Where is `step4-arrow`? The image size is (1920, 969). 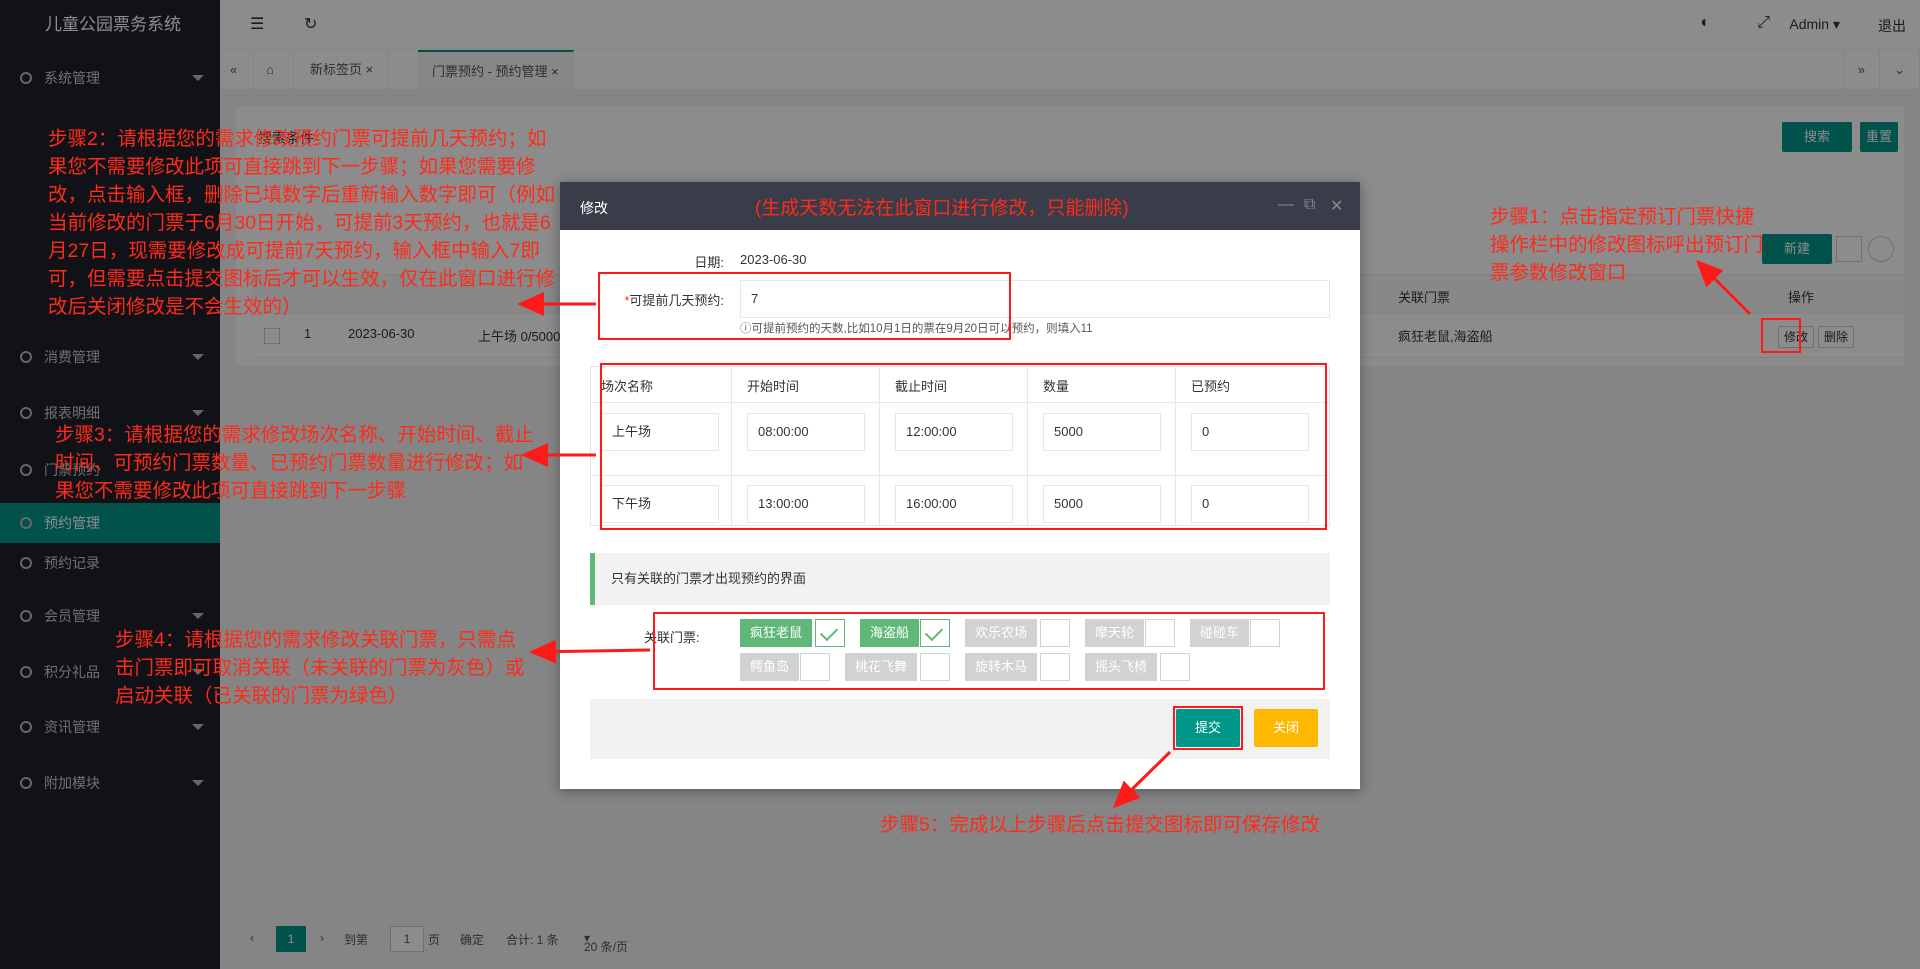
step4-arrow is located at coordinates (590, 651).